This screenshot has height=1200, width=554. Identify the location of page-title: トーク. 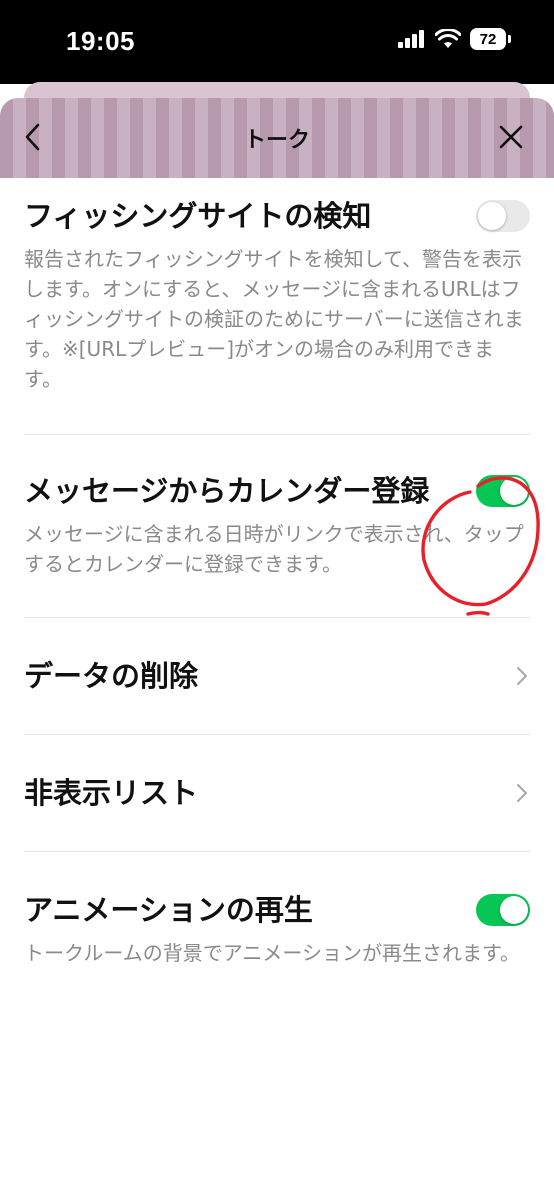
(276, 140).